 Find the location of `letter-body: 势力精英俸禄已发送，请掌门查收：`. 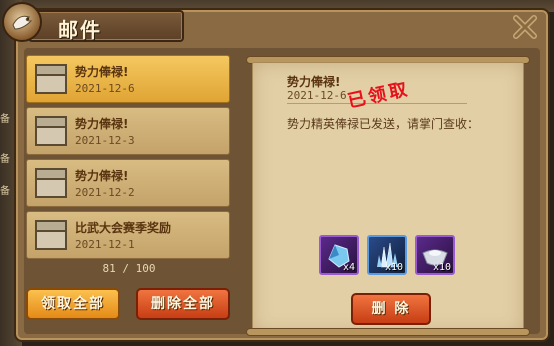

letter-body: 势力精英俸禄已发送，请掌门查收： is located at coordinates (383, 124).